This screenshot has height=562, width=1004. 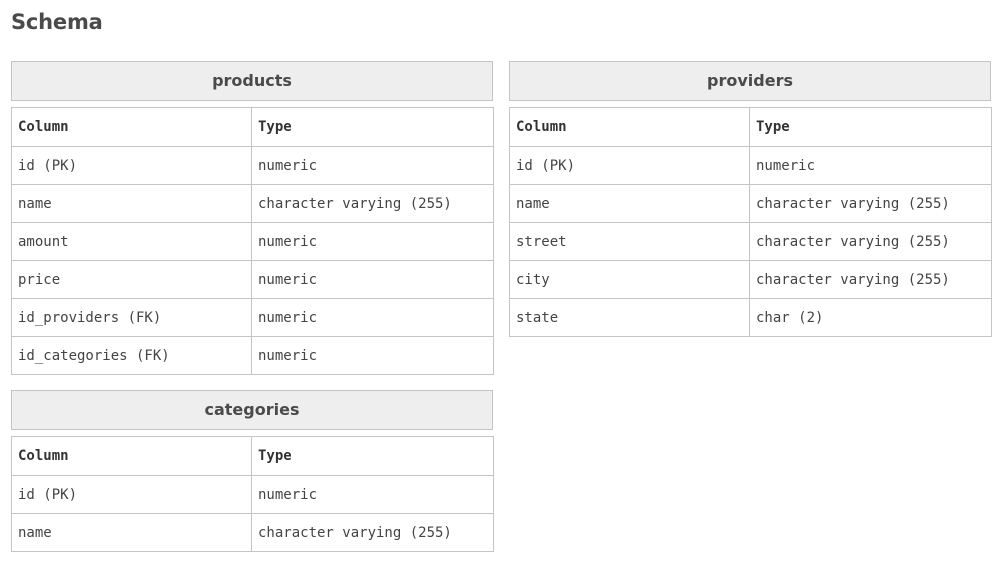 I want to click on column-name-cell: state, so click(x=629, y=317).